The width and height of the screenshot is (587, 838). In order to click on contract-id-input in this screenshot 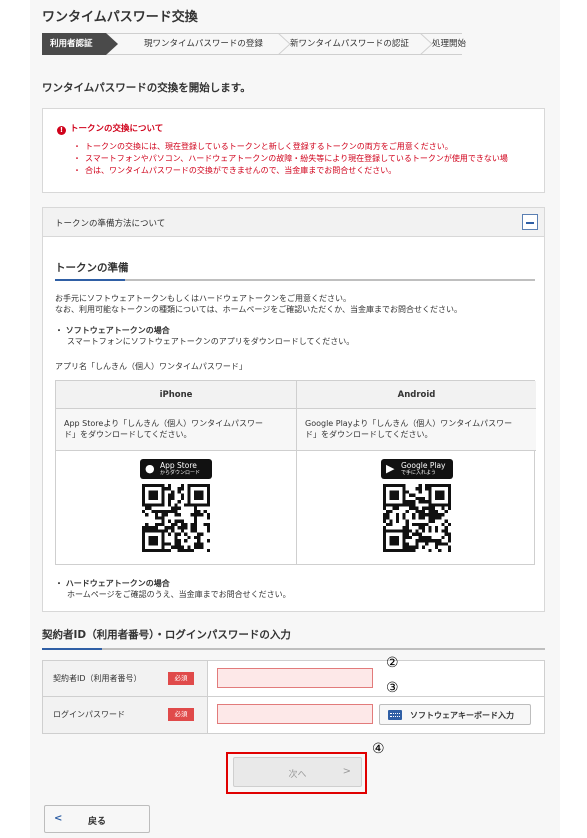, I will do `click(295, 678)`.